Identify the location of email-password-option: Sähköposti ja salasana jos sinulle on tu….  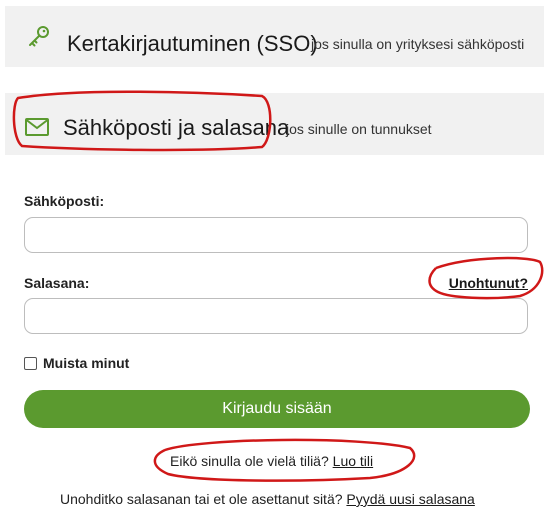
(274, 124).